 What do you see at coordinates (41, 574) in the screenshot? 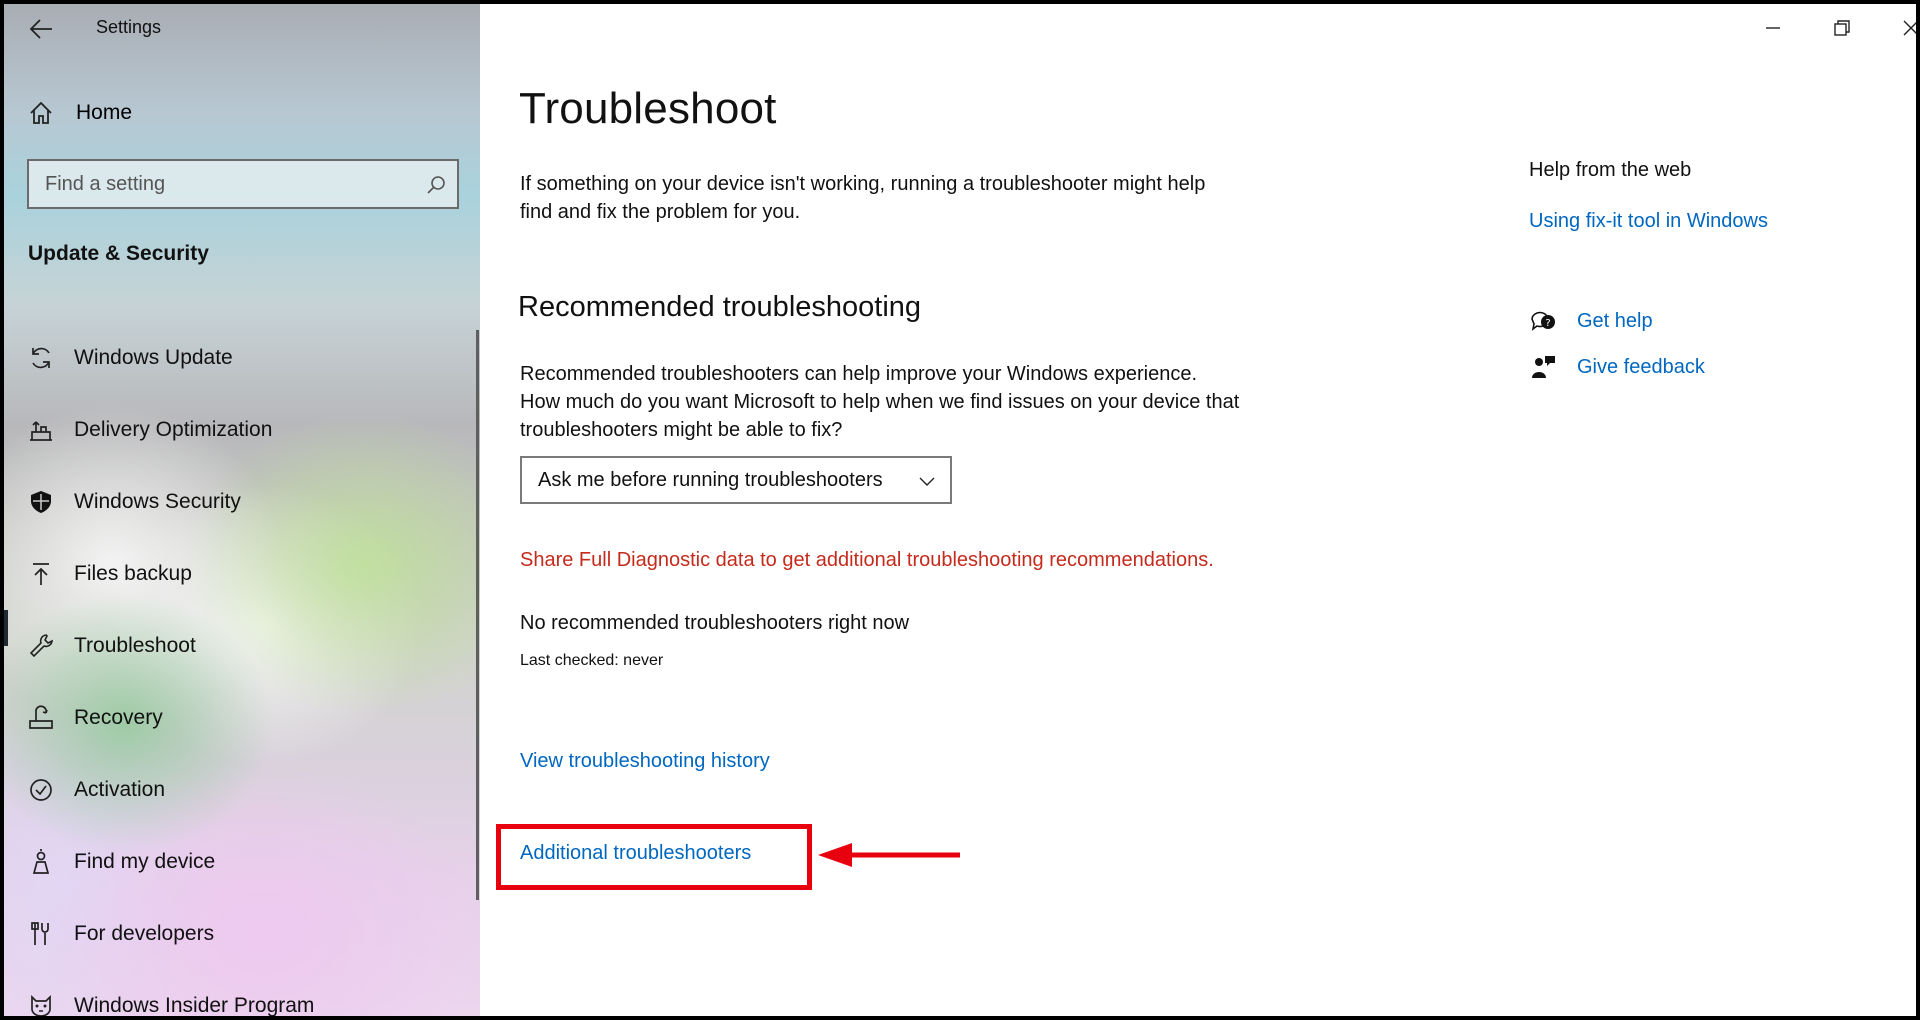
I see `backup-arrow-icon` at bounding box center [41, 574].